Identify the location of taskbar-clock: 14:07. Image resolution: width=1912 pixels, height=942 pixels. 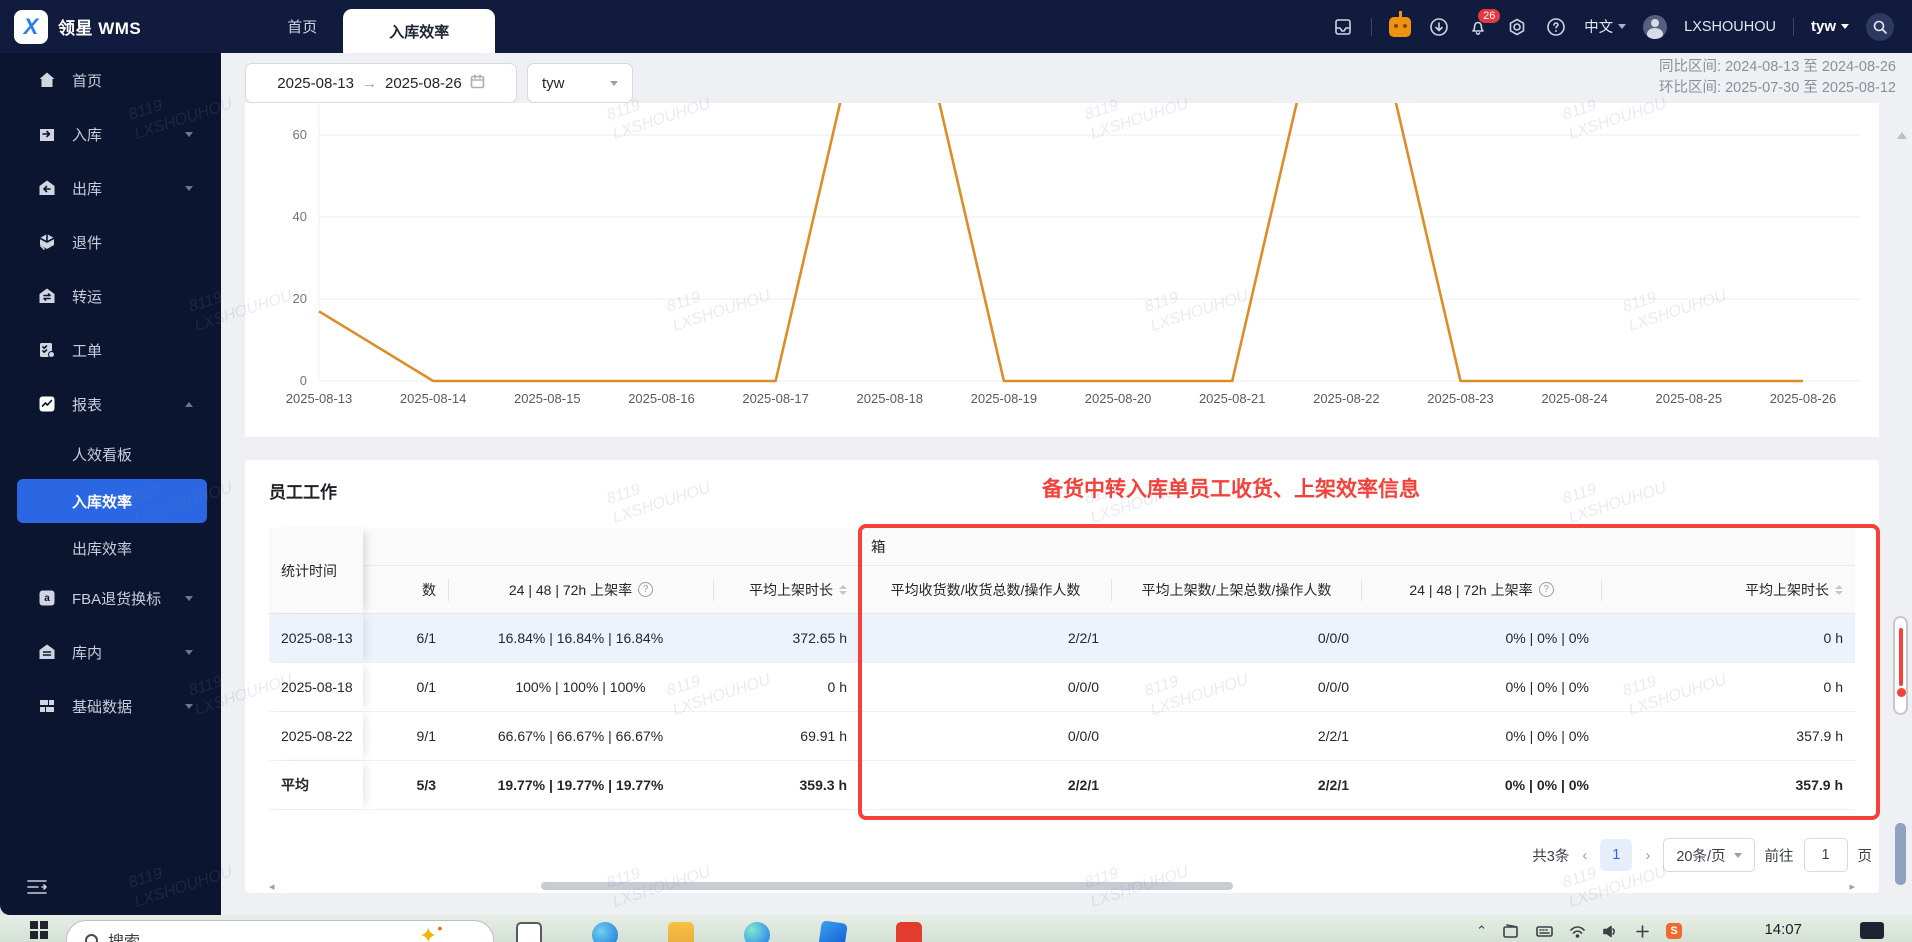
(1783, 929).